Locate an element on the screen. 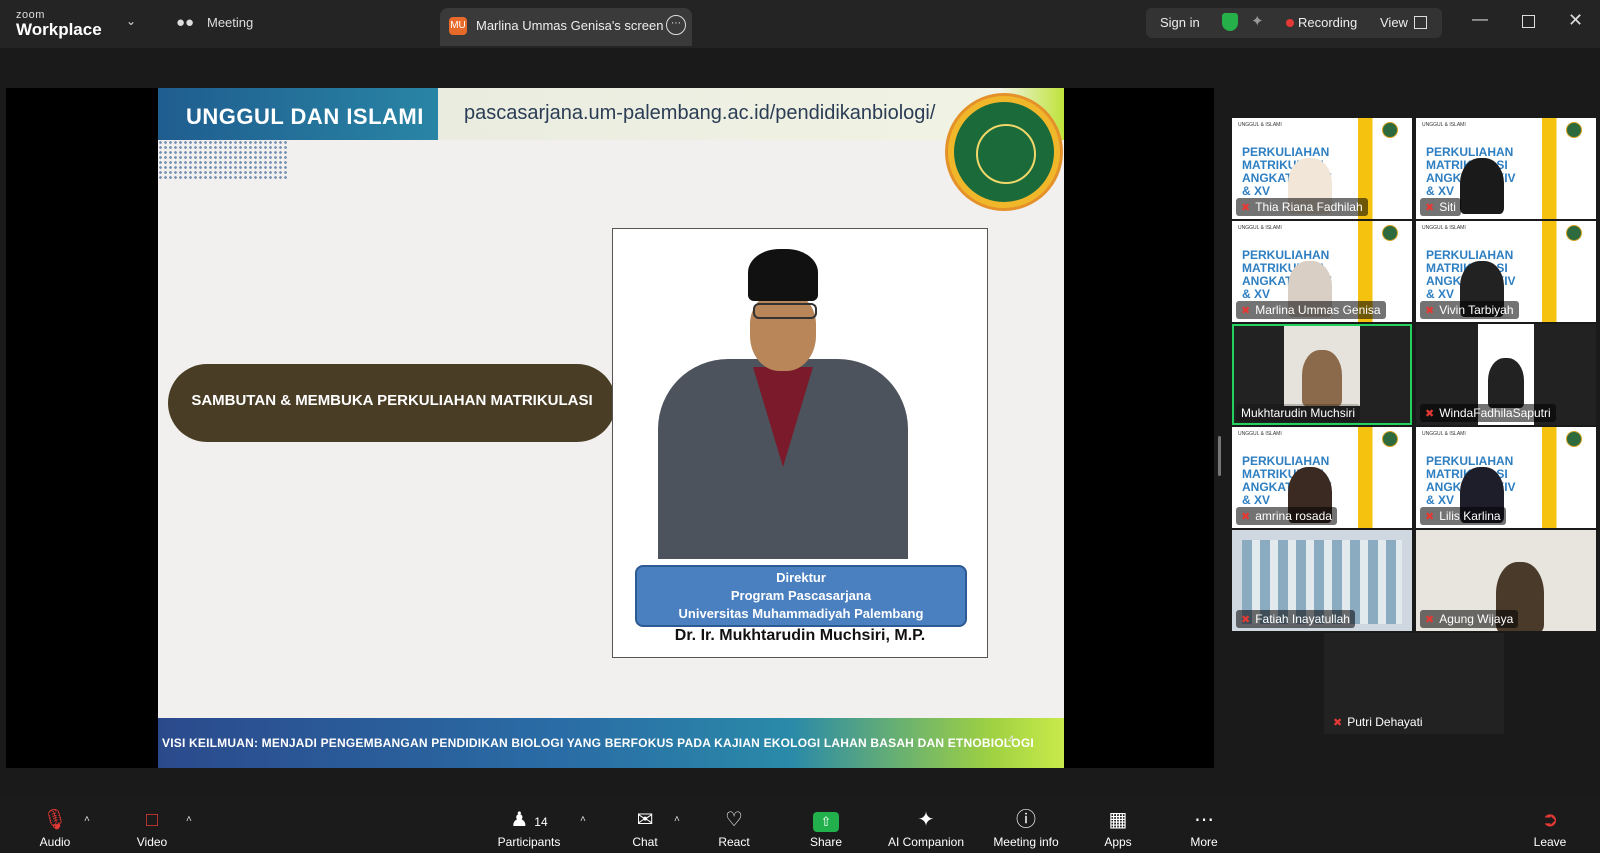 This screenshot has width=1600, height=853. participant-name: Lilis Karlina is located at coordinates (1470, 516).